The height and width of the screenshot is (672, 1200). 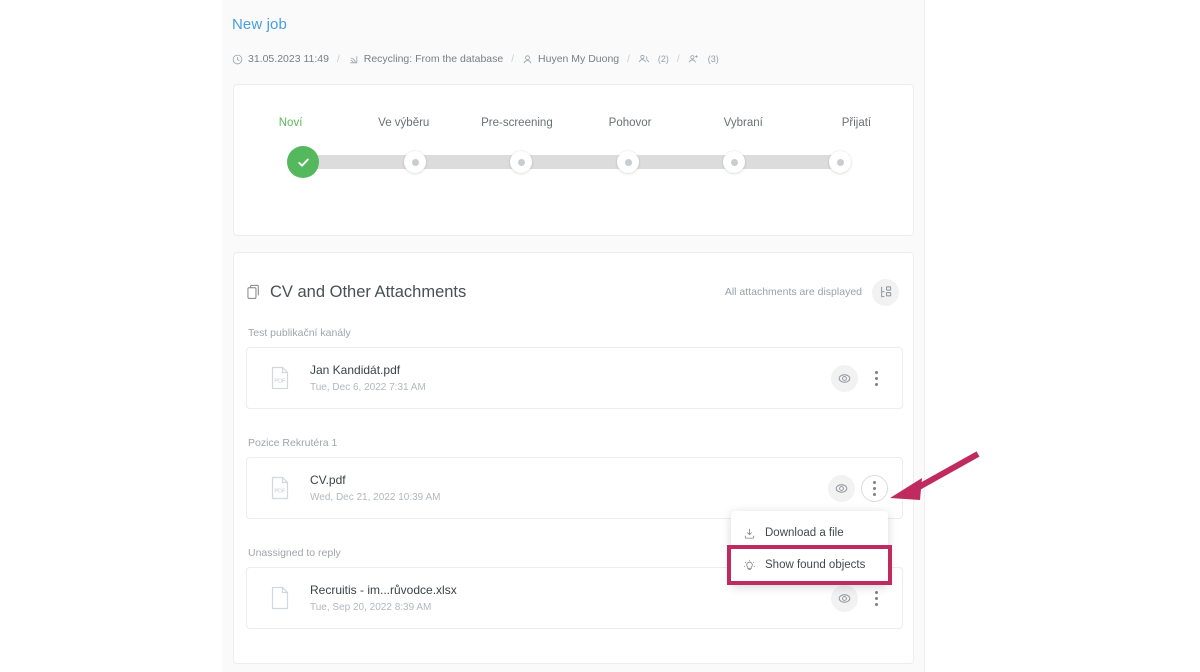 I want to click on user-add-icon, so click(x=694, y=59).